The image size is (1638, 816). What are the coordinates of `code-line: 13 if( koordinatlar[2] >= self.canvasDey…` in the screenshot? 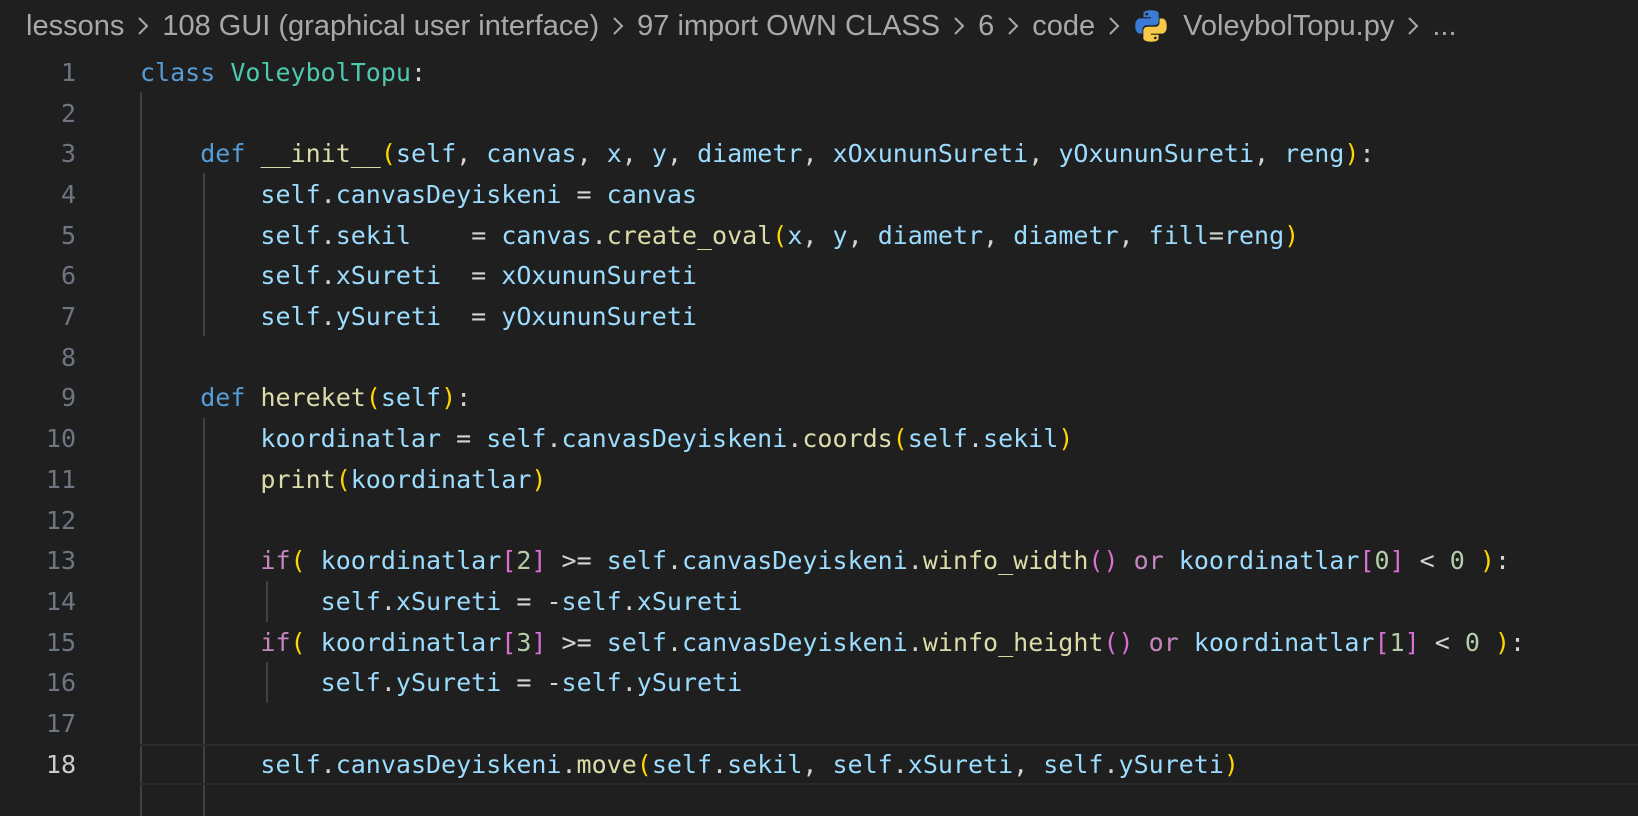 It's located at (819, 560).